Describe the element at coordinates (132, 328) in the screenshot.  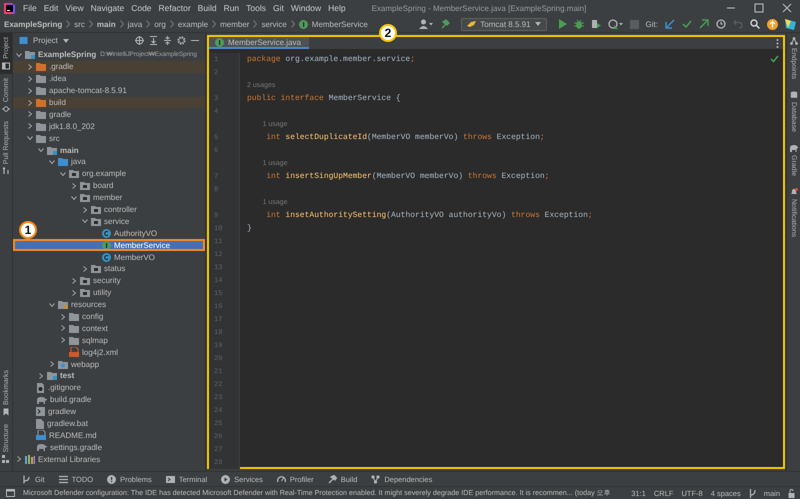
I see `tree-row: context` at that location.